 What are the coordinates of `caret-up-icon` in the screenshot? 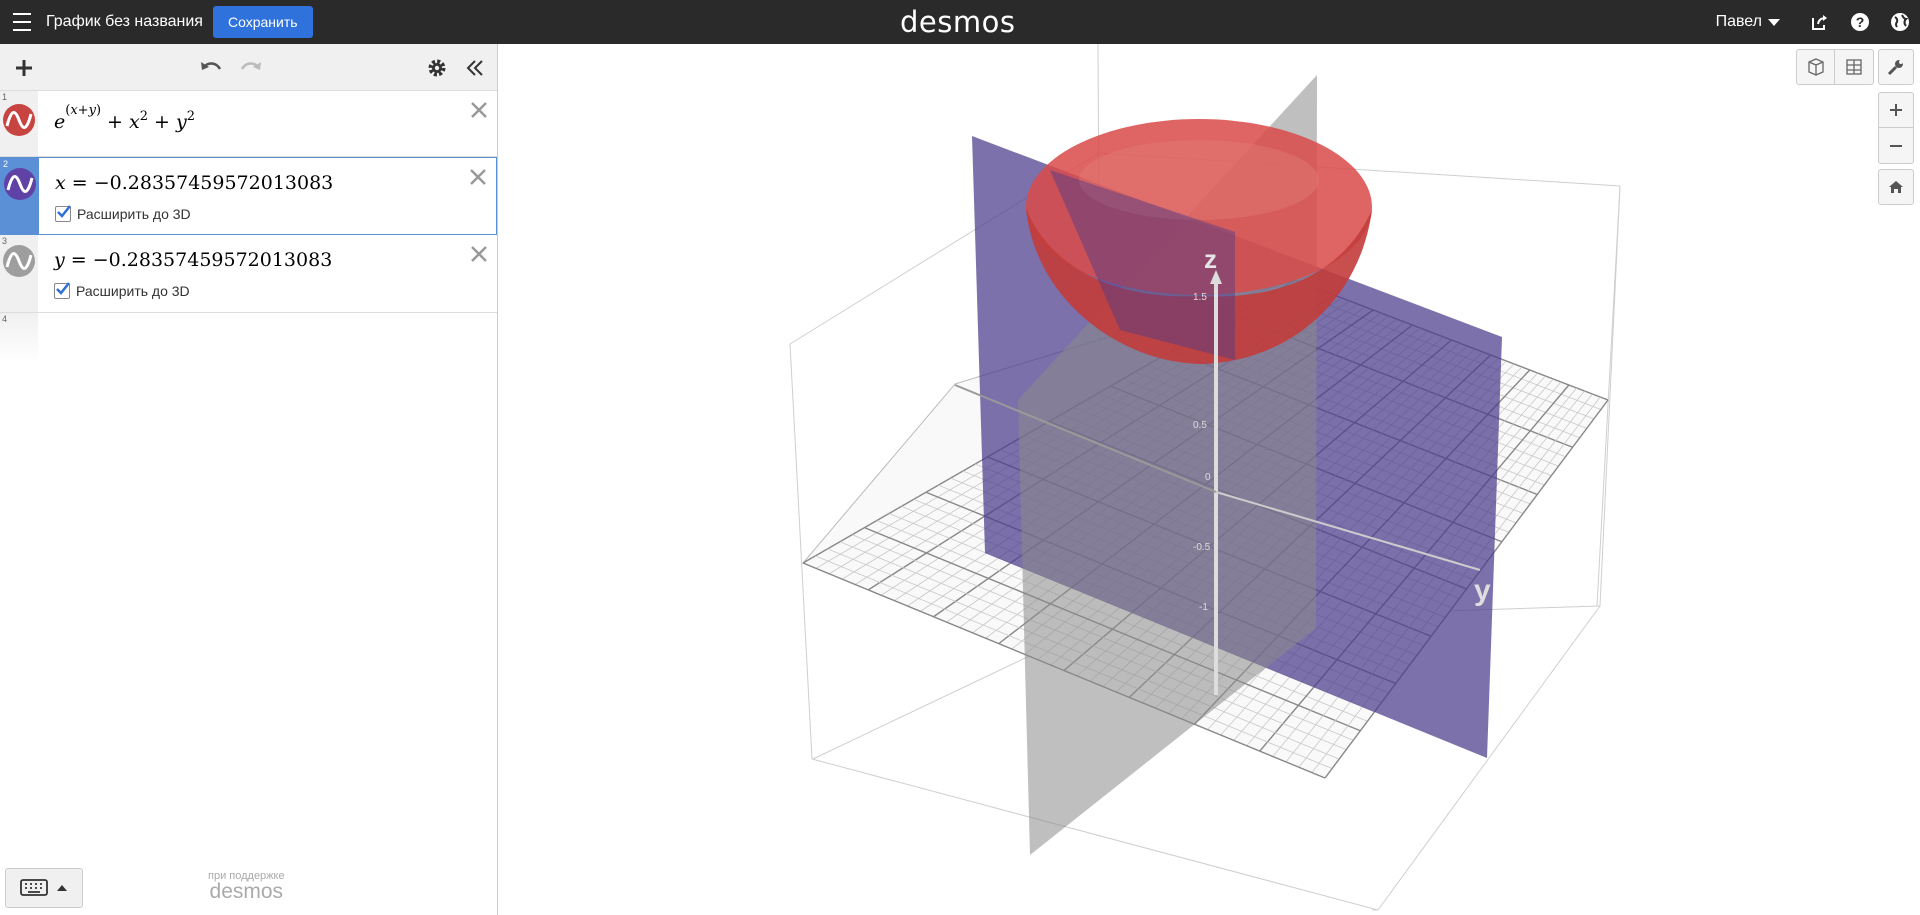 It's located at (62, 888).